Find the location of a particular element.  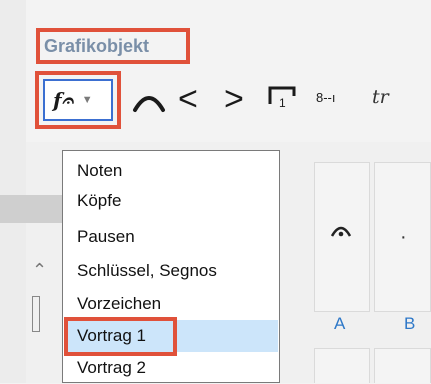

tile-label-b: B is located at coordinates (410, 323).